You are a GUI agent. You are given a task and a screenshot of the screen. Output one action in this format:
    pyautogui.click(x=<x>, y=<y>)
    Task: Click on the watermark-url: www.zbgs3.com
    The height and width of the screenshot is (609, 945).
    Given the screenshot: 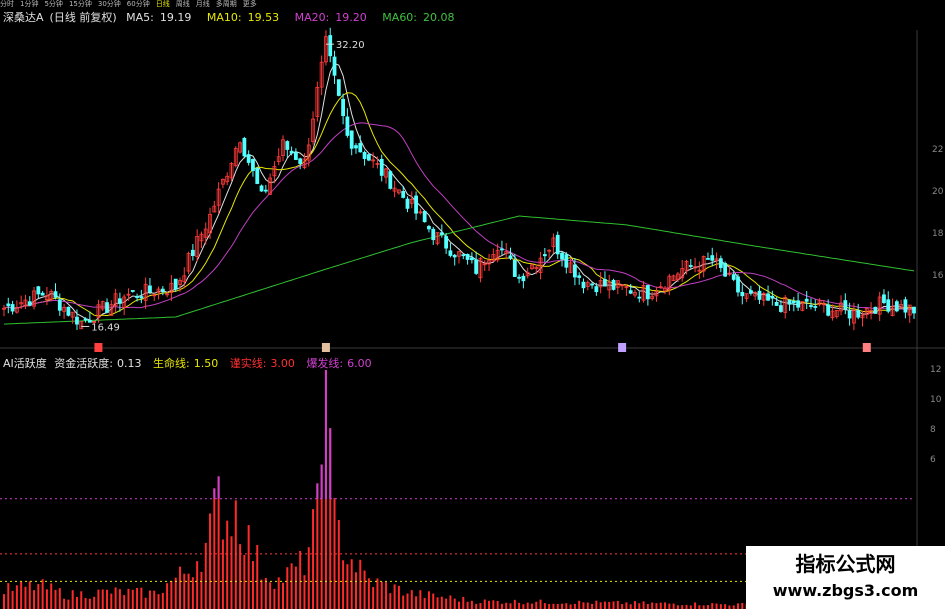 What is the action you would take?
    pyautogui.click(x=845, y=590)
    